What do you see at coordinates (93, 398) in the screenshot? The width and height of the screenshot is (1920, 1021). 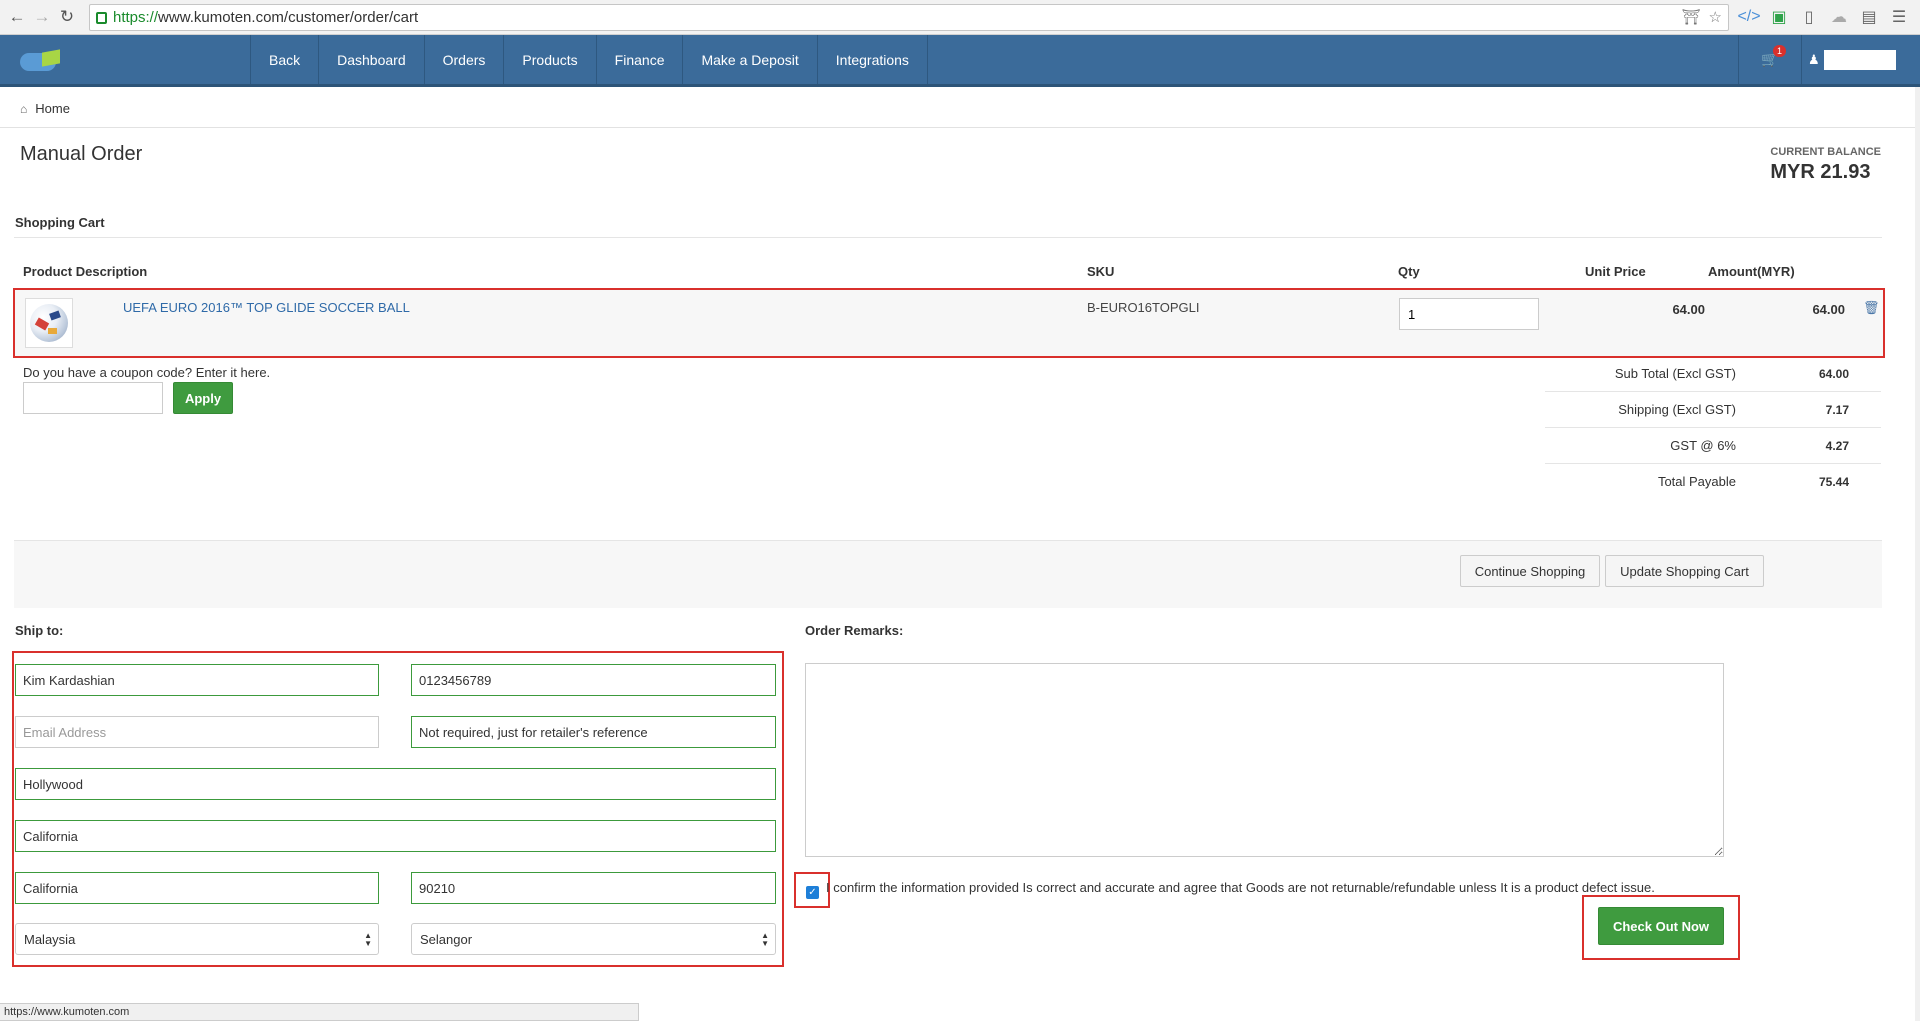 I see `coupon-input` at bounding box center [93, 398].